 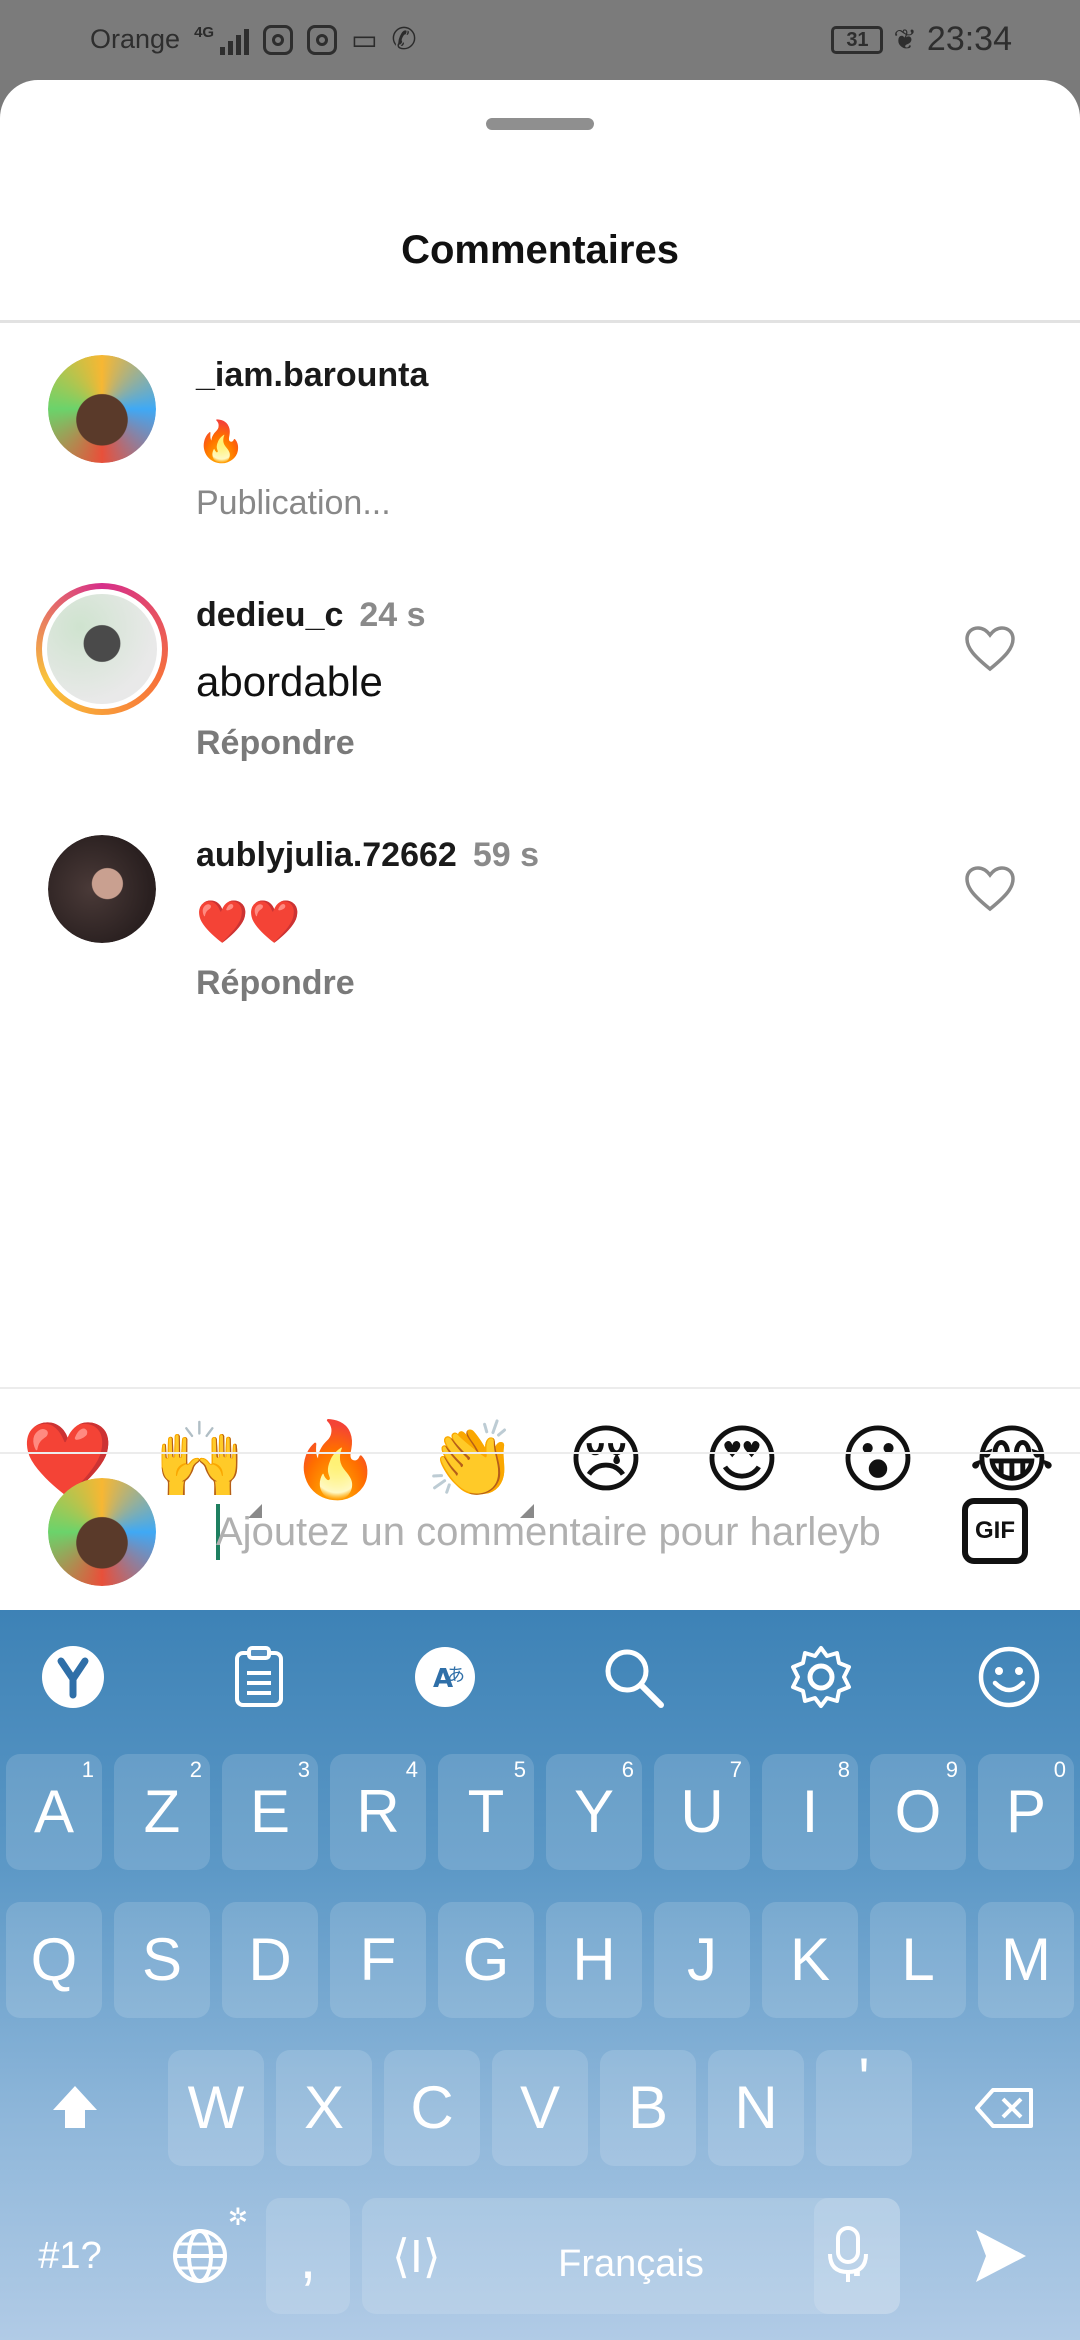 What do you see at coordinates (905, 39) in the screenshot?
I see `leaf-icon: ❦` at bounding box center [905, 39].